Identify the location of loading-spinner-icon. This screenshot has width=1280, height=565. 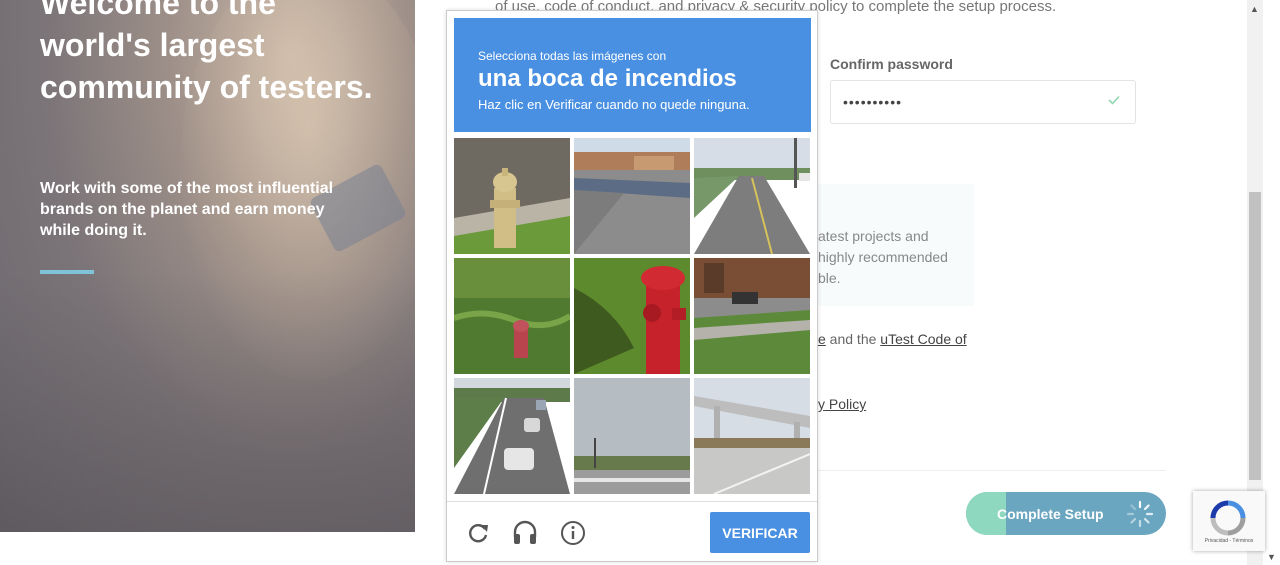
(1140, 514).